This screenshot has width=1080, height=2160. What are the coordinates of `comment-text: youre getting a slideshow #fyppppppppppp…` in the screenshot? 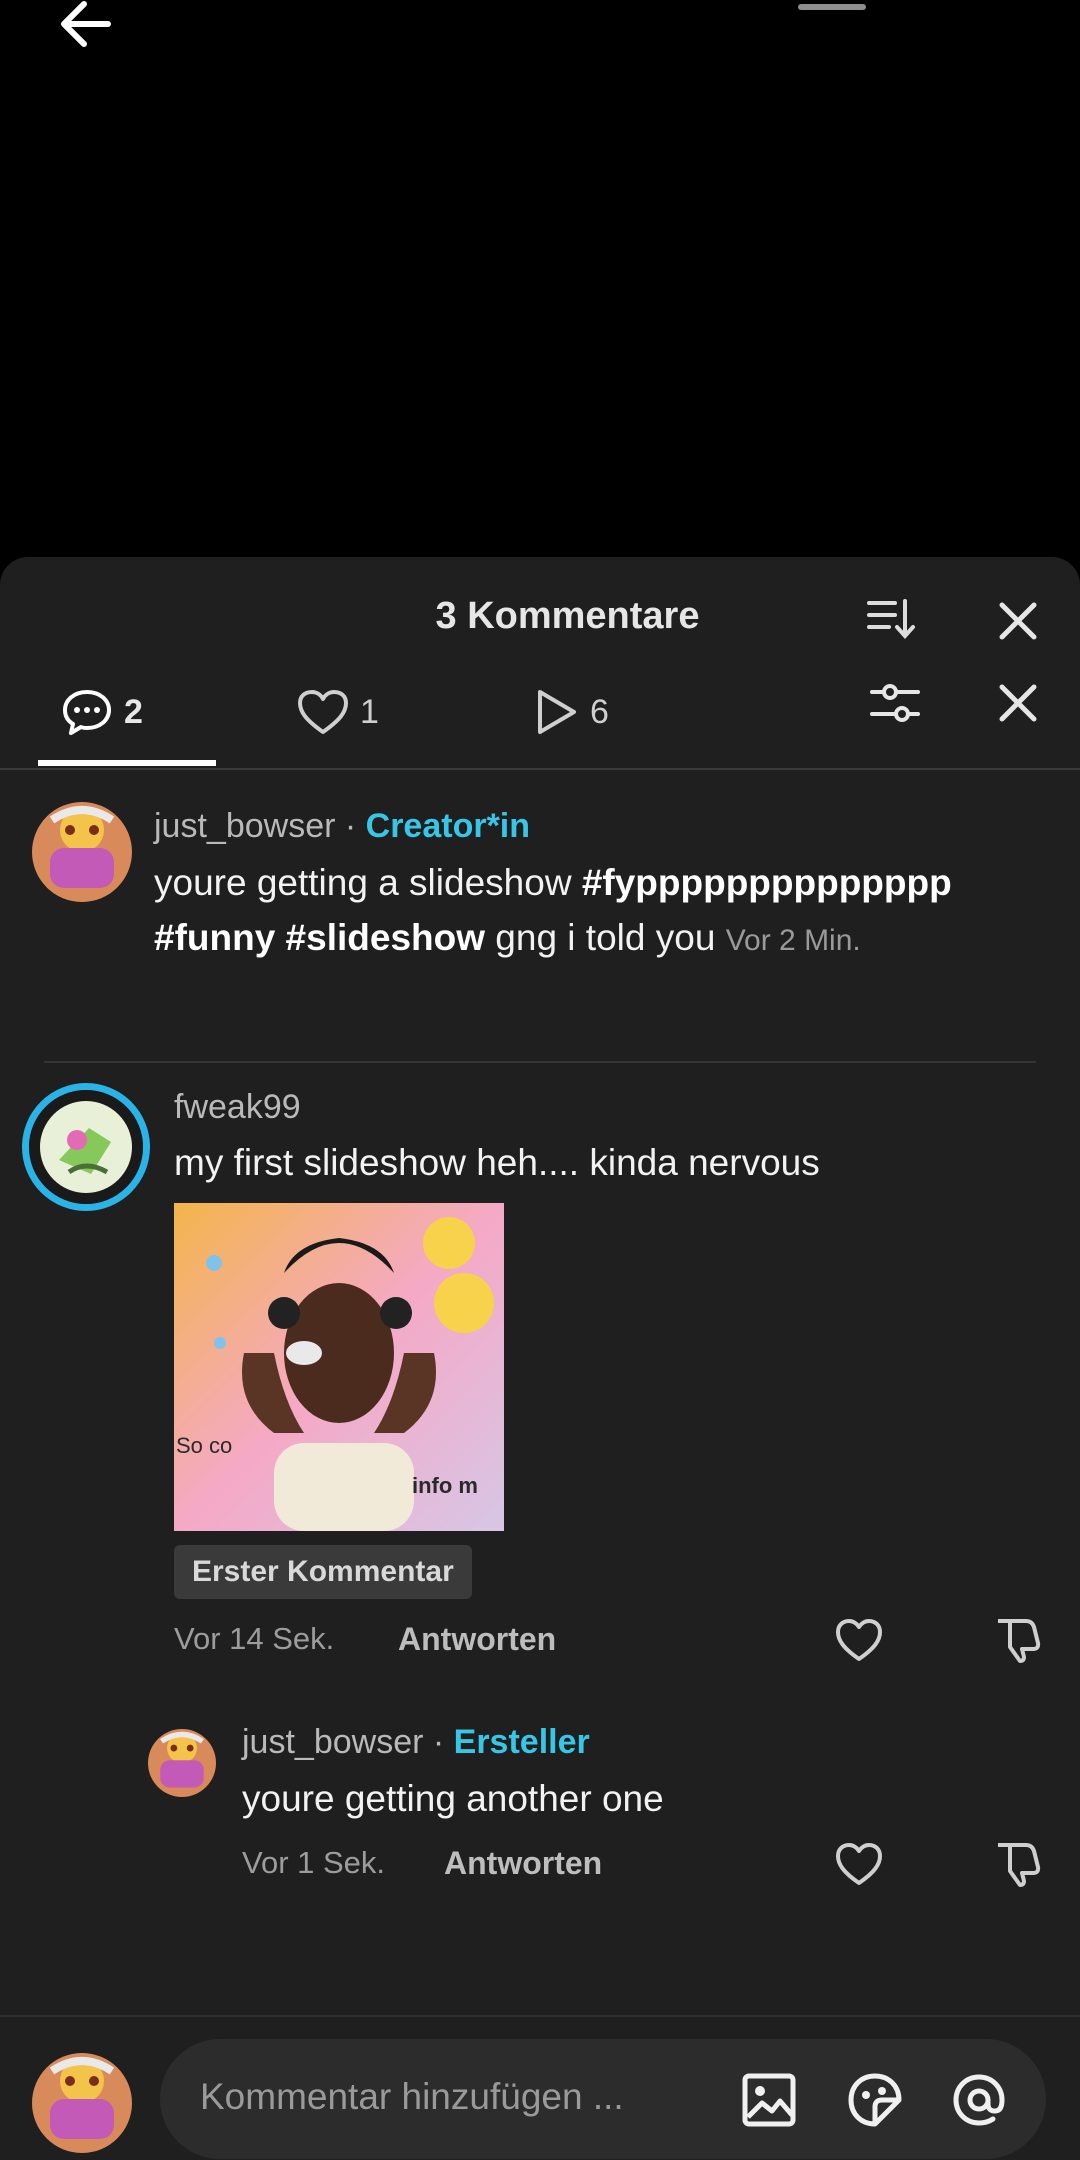 It's located at (594, 911).